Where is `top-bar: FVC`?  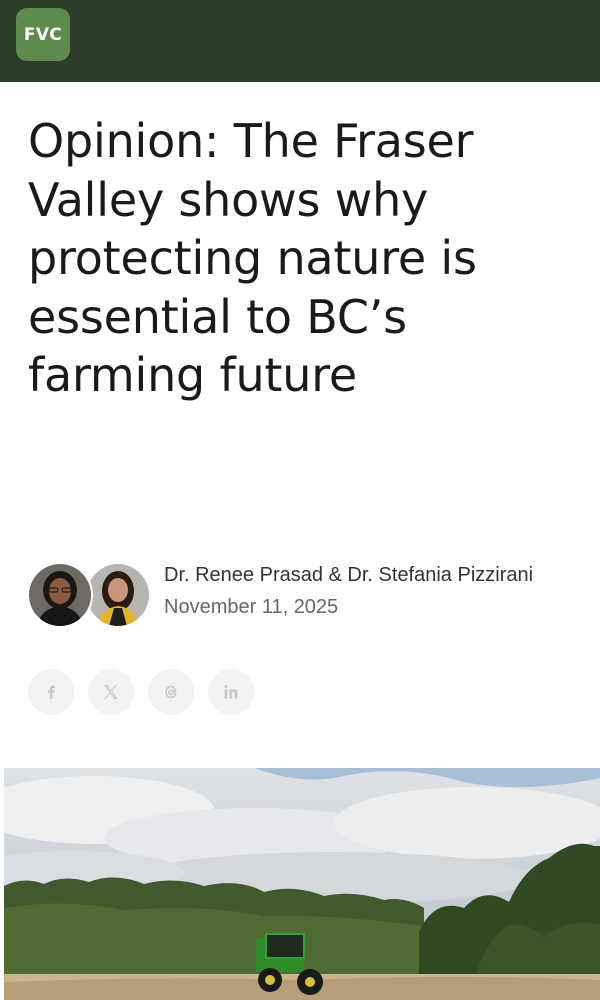 top-bar: FVC is located at coordinates (300, 41).